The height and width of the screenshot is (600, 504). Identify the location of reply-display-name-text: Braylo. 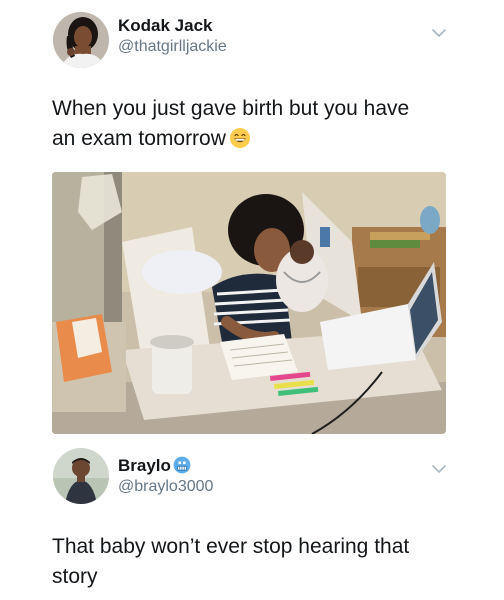
(144, 465).